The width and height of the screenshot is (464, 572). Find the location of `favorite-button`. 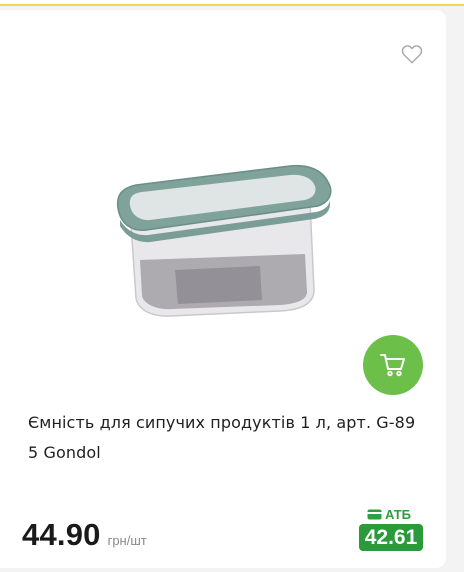

favorite-button is located at coordinates (412, 54).